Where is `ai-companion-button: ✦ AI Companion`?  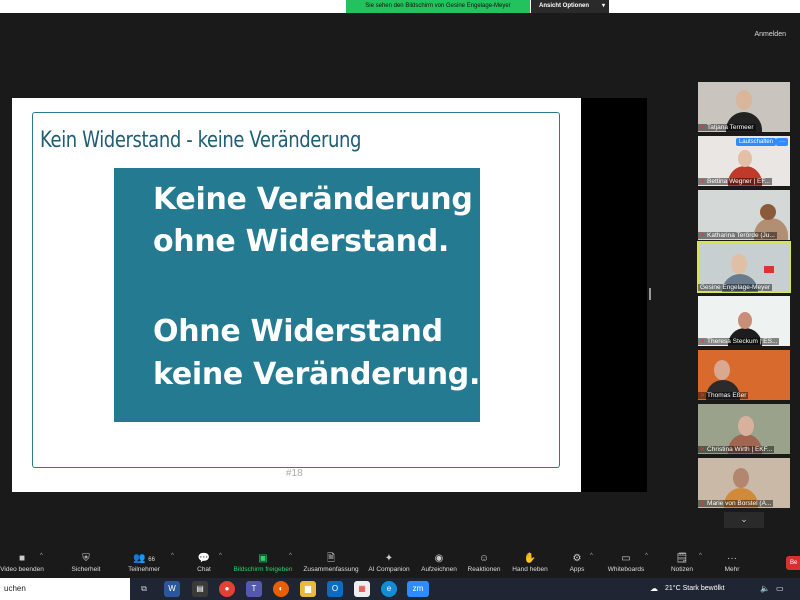 ai-companion-button: ✦ AI Companion is located at coordinates (389, 564).